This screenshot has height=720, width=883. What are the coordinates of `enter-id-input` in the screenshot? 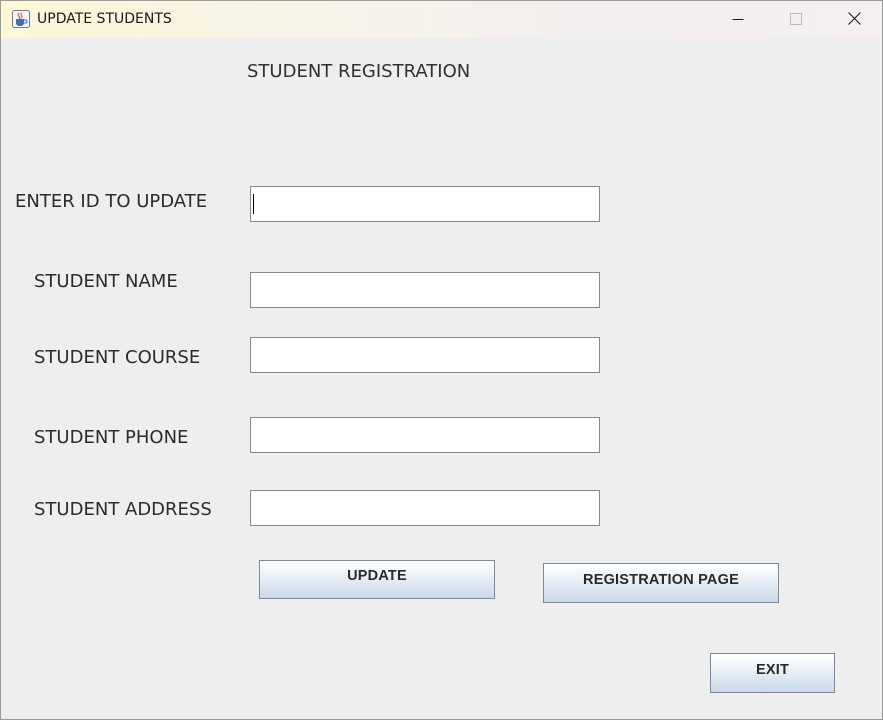 It's located at (425, 204).